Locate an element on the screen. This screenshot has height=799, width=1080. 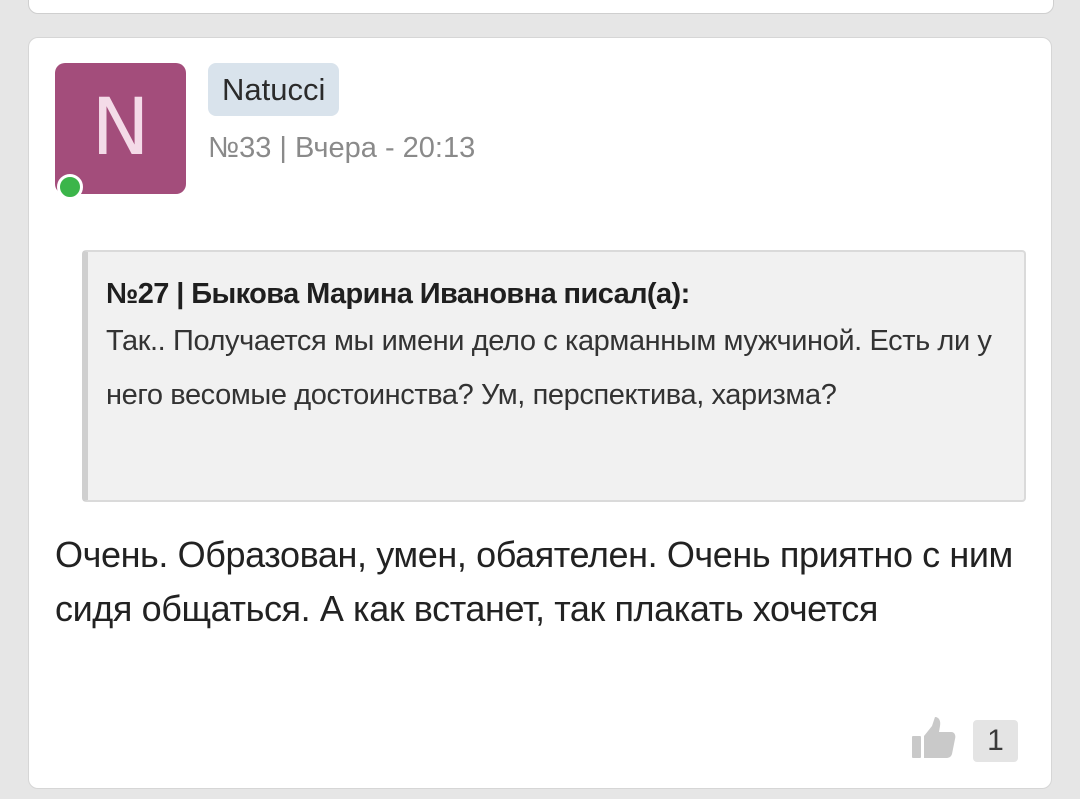
previous-post-card is located at coordinates (541, 7).